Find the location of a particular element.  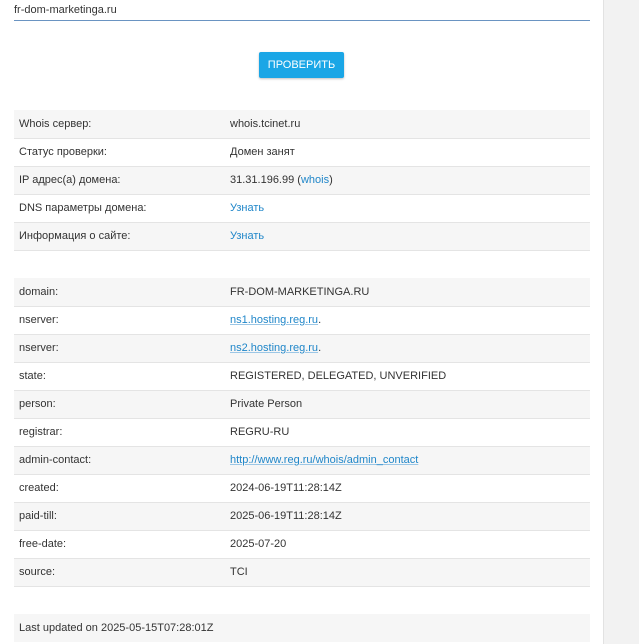

table-row: paid-till: 2025-06-19T11:28:14Z is located at coordinates (302, 516).